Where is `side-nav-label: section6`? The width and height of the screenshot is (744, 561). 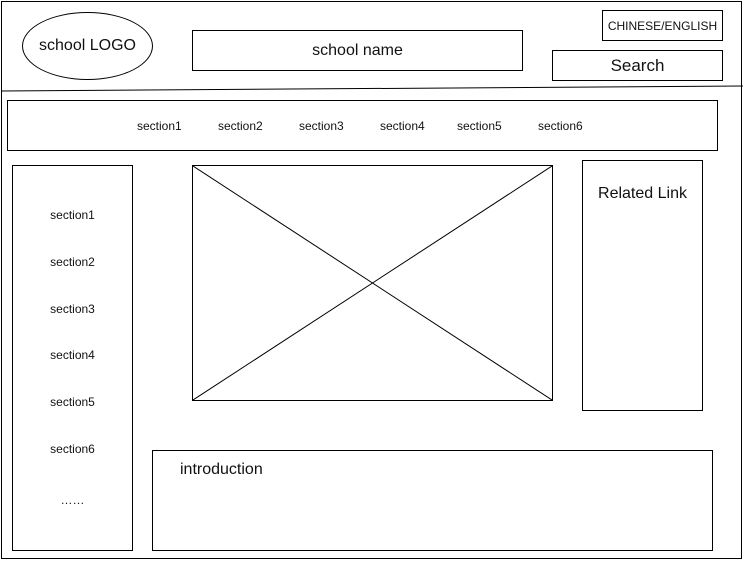 side-nav-label: section6 is located at coordinates (72, 449).